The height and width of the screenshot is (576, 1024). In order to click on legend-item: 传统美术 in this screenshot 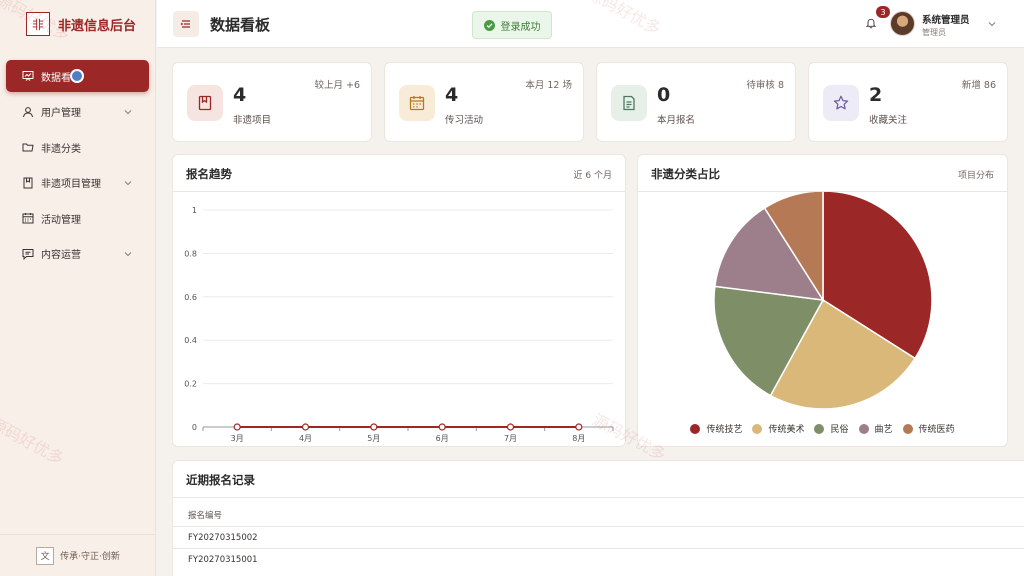, I will do `click(778, 428)`.